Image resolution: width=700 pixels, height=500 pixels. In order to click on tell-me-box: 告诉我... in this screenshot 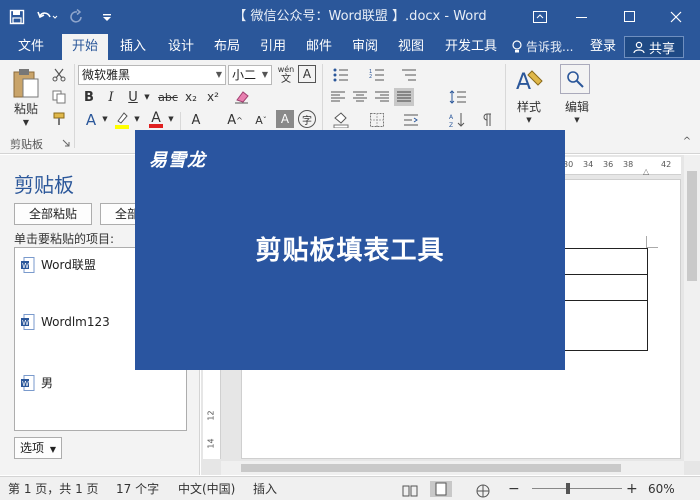, I will do `click(542, 47)`.